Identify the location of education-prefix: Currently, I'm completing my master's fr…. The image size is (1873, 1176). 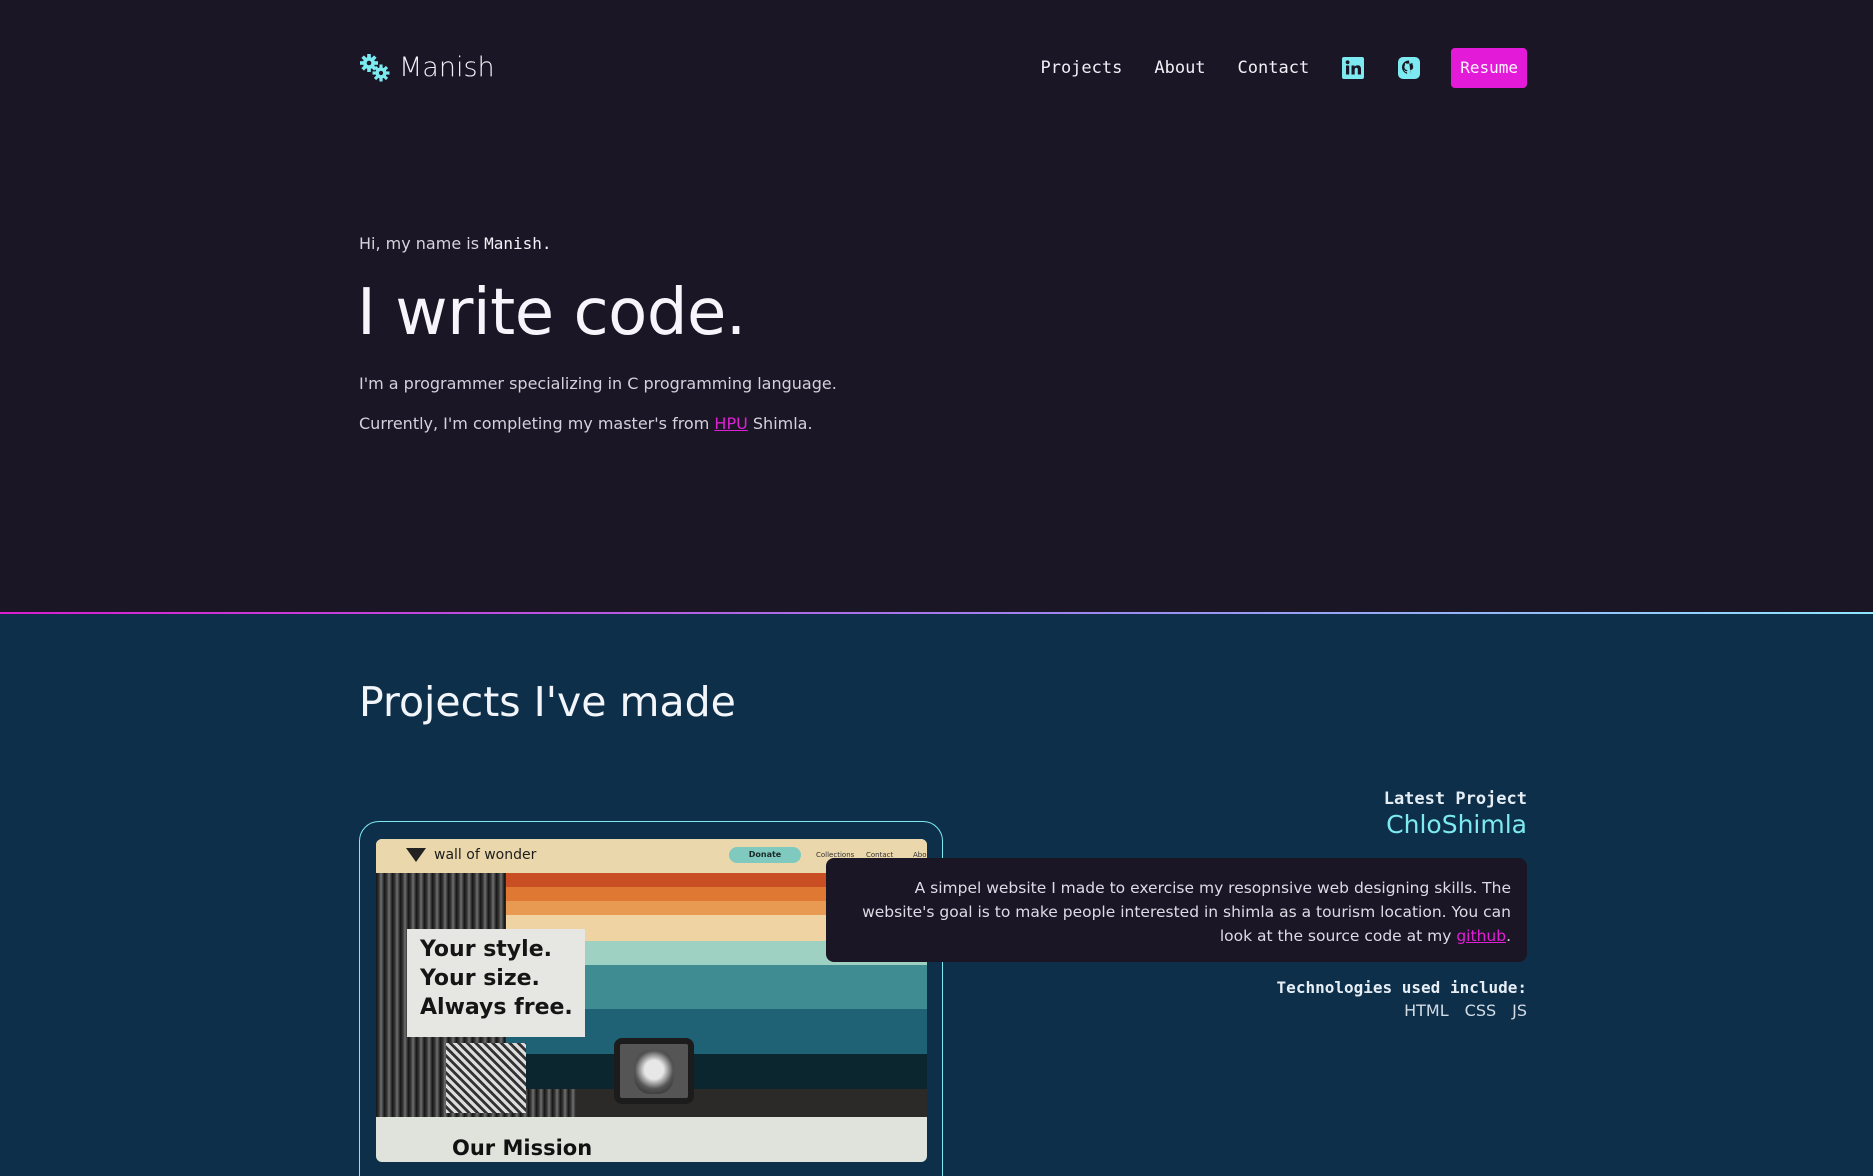
(534, 423).